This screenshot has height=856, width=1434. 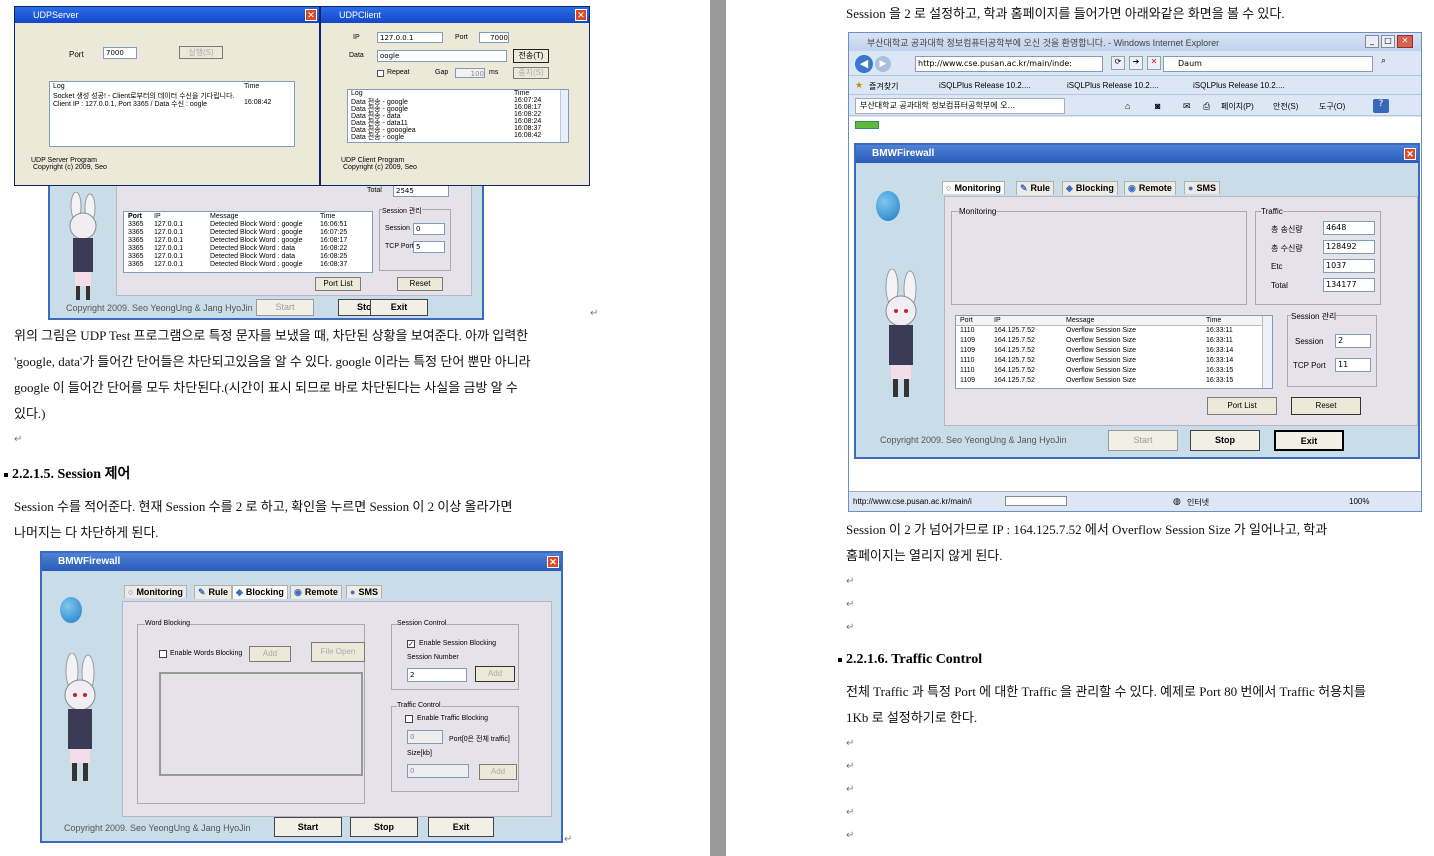 What do you see at coordinates (495, 674) in the screenshot?
I see `session-add-button: Add` at bounding box center [495, 674].